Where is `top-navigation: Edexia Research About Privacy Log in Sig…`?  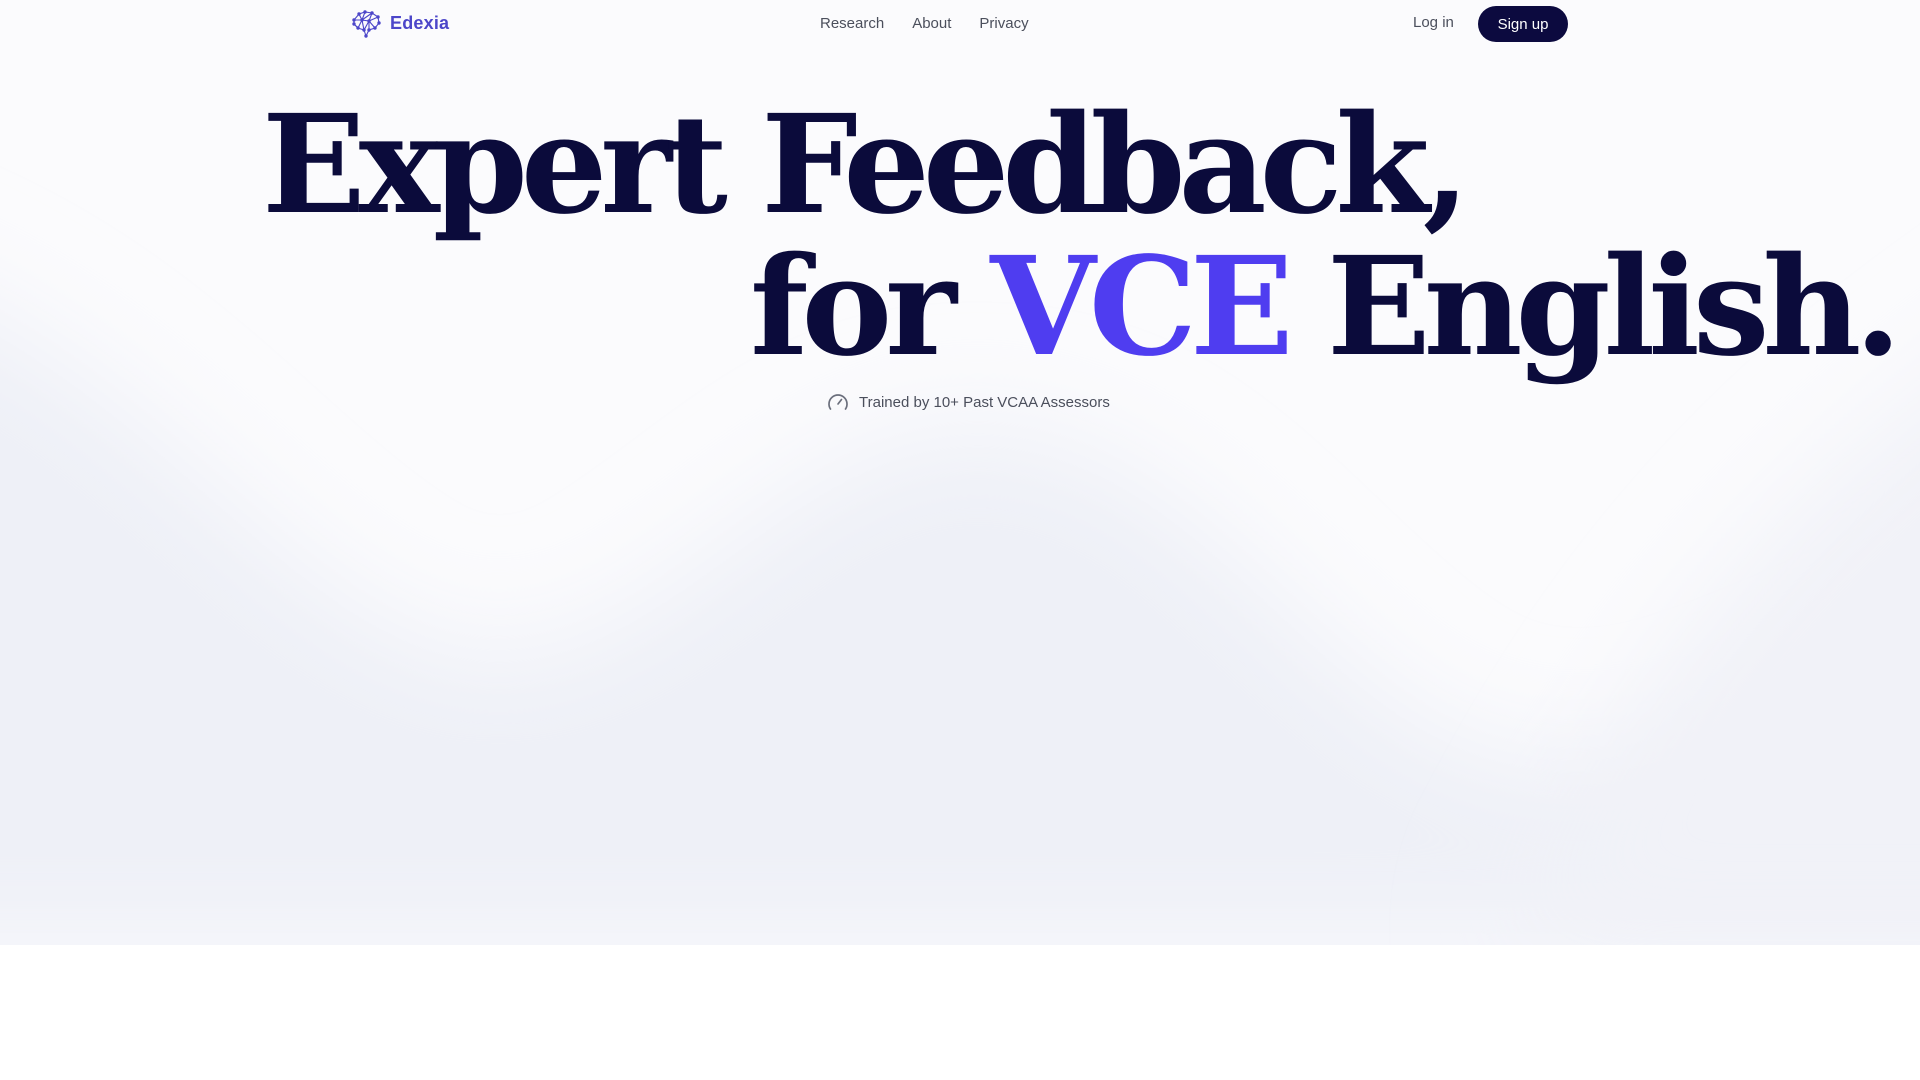 top-navigation: Edexia Research About Privacy Log in Sig… is located at coordinates (960, 24).